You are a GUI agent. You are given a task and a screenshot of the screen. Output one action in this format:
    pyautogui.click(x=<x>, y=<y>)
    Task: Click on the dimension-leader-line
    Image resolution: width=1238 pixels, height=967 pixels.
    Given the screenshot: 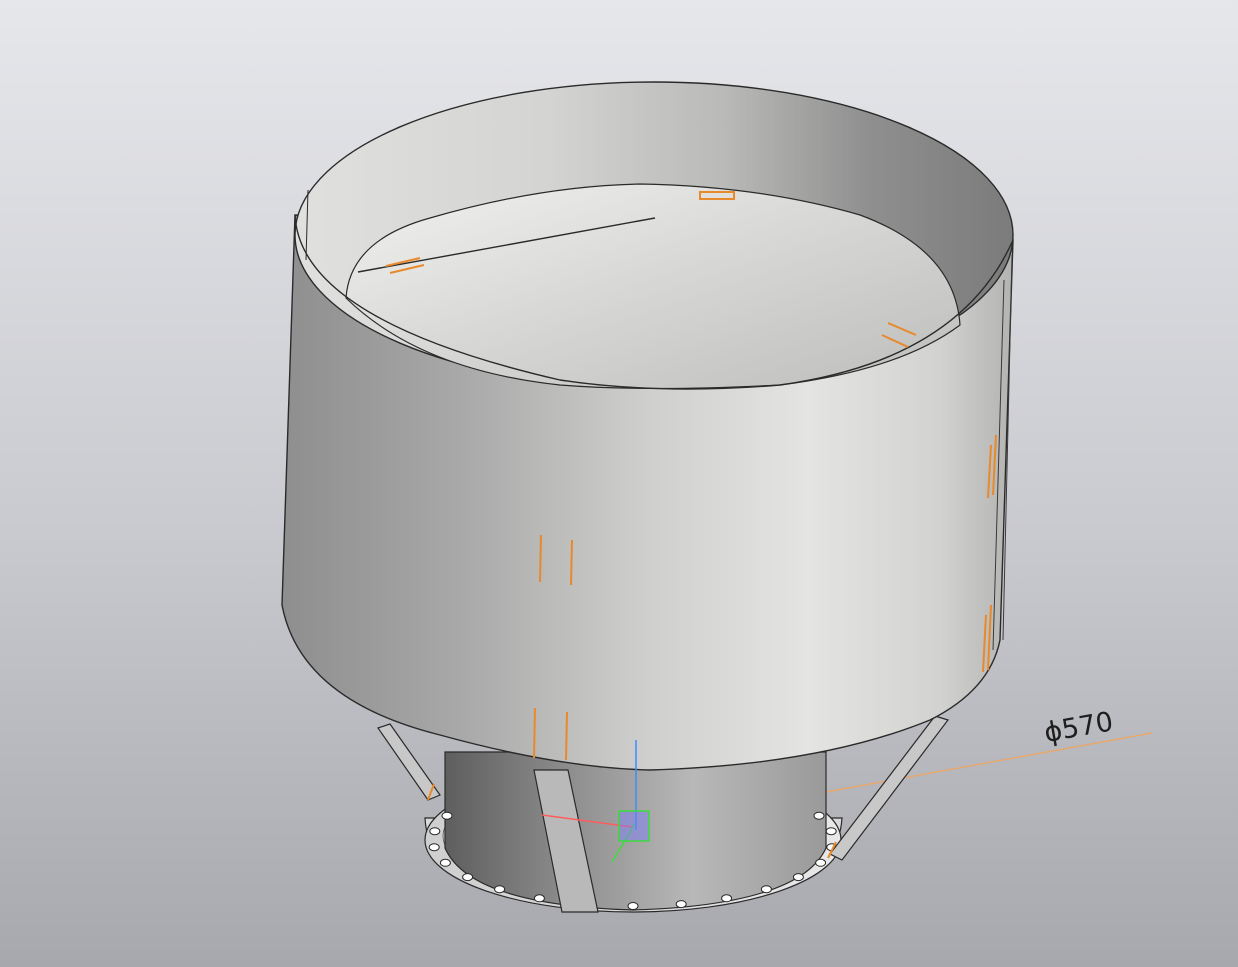 What is the action you would take?
    pyautogui.click(x=989, y=762)
    